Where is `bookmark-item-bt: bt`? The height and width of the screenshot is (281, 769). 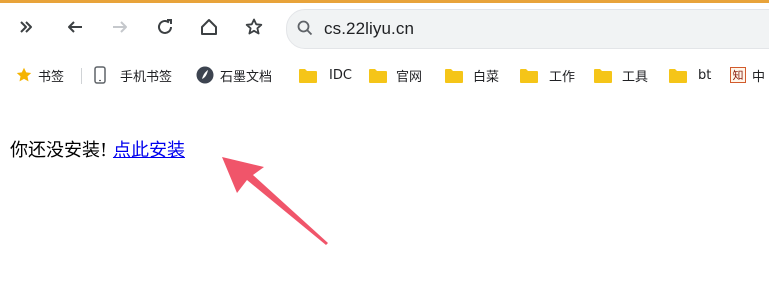
bookmark-item-bt: bt is located at coordinates (690, 75).